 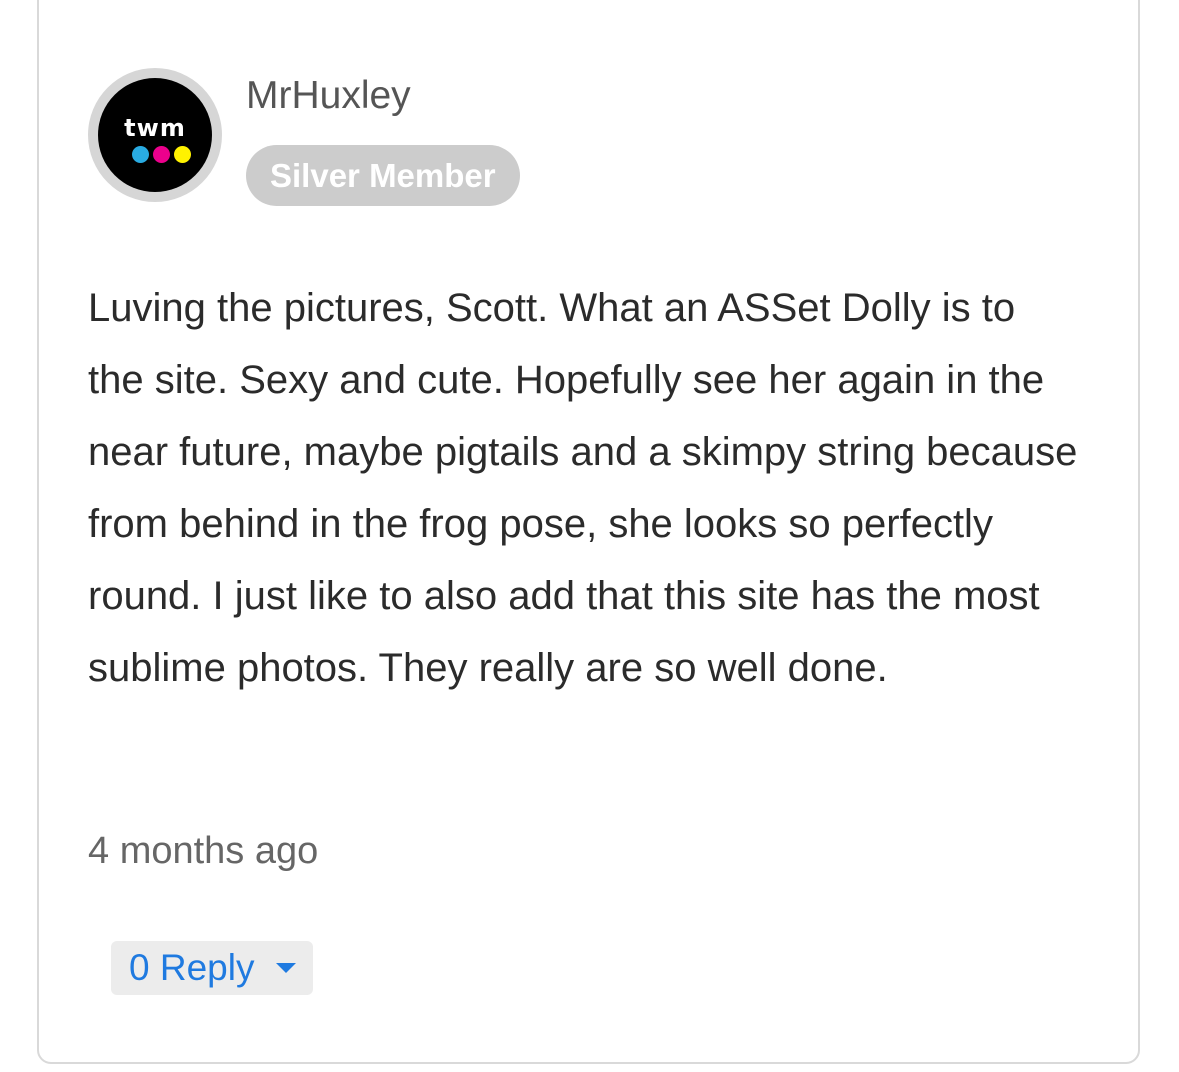 I want to click on magenta-dot, so click(x=161, y=154).